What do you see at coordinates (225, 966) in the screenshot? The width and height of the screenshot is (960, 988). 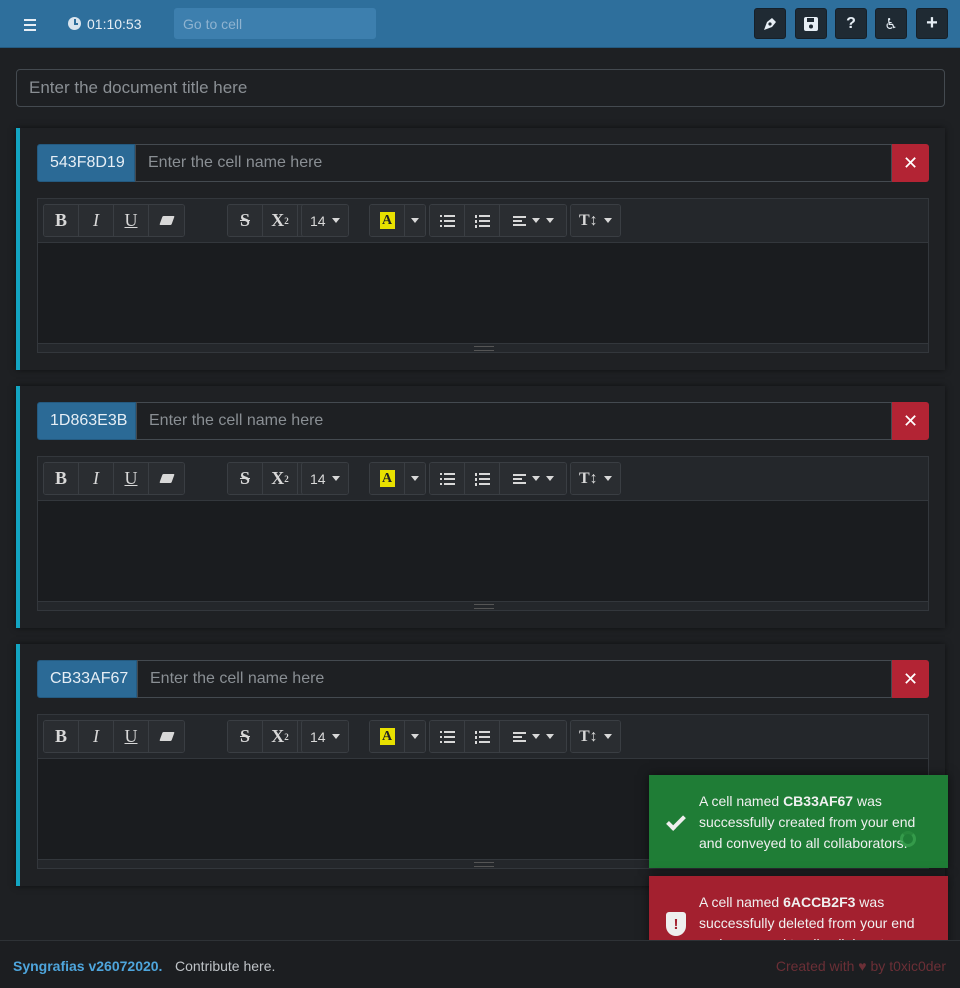 I see `contribute-link: Contribute here.` at bounding box center [225, 966].